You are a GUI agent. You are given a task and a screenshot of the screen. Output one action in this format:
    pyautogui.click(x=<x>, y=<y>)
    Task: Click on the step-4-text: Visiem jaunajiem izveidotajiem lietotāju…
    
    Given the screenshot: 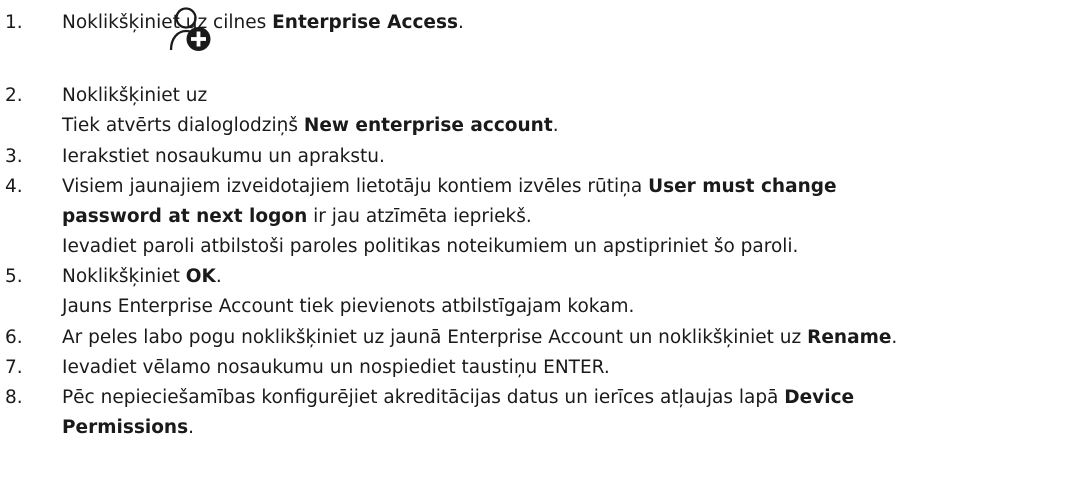 What is the action you would take?
    pyautogui.click(x=449, y=186)
    